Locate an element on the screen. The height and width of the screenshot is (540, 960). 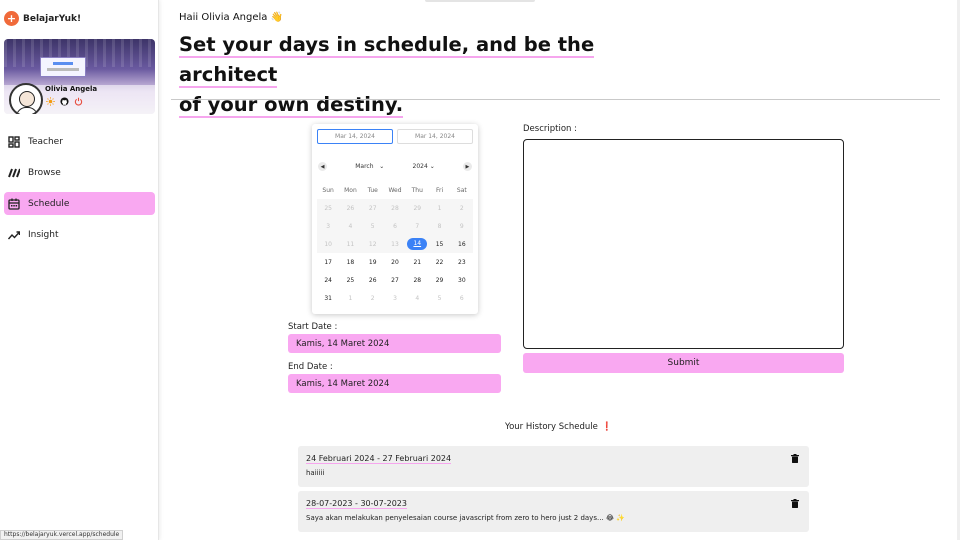
month-select: March ⌄ is located at coordinates (369, 166).